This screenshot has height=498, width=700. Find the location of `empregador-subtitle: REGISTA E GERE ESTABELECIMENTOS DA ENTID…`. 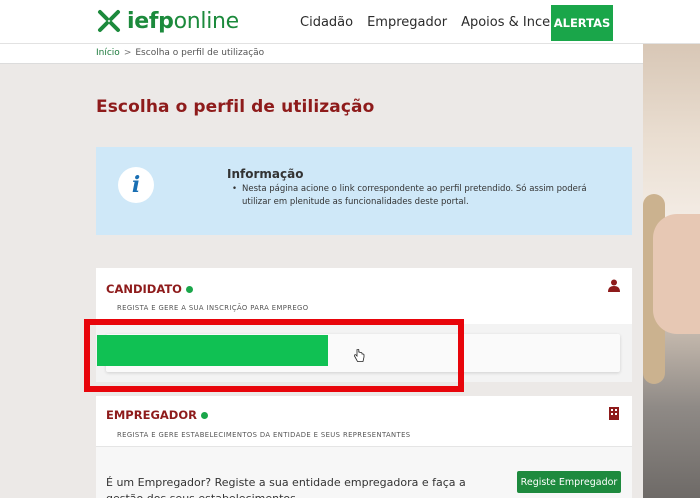

empregador-subtitle: REGISTA E GERE ESTABELECIMENTOS DA ENTID… is located at coordinates (264, 435).